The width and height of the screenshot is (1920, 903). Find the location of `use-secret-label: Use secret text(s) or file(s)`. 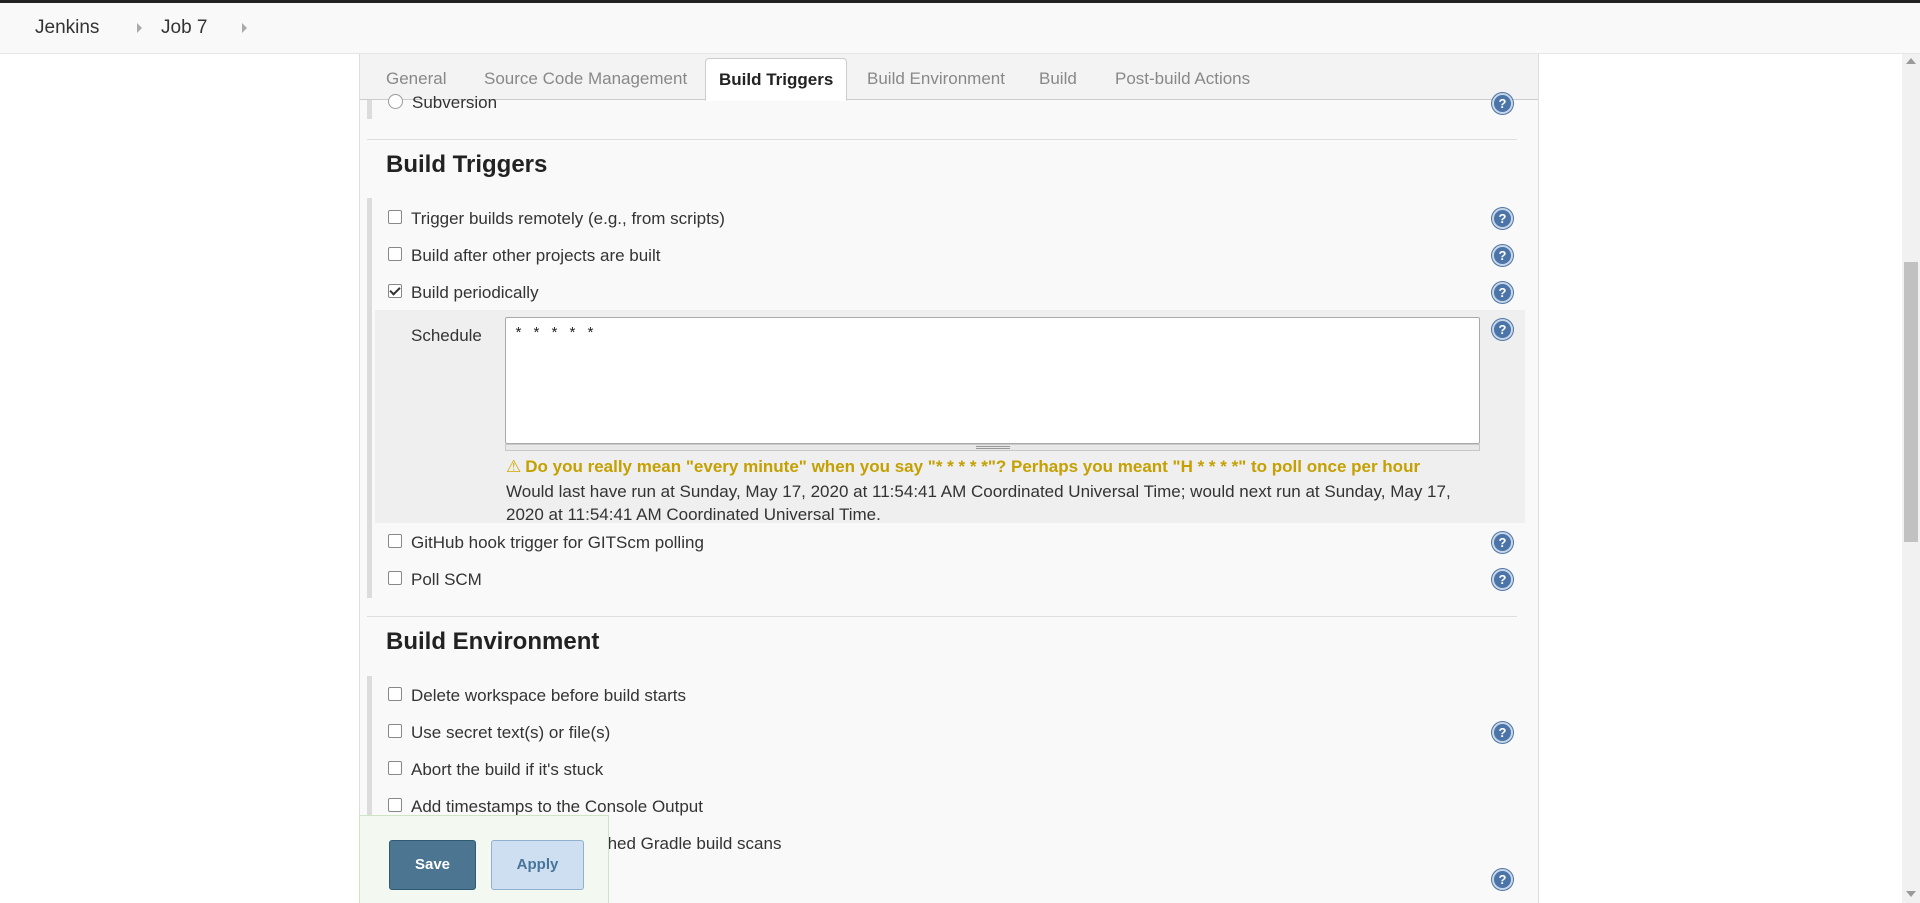

use-secret-label: Use secret text(s) or file(s) is located at coordinates (511, 732).